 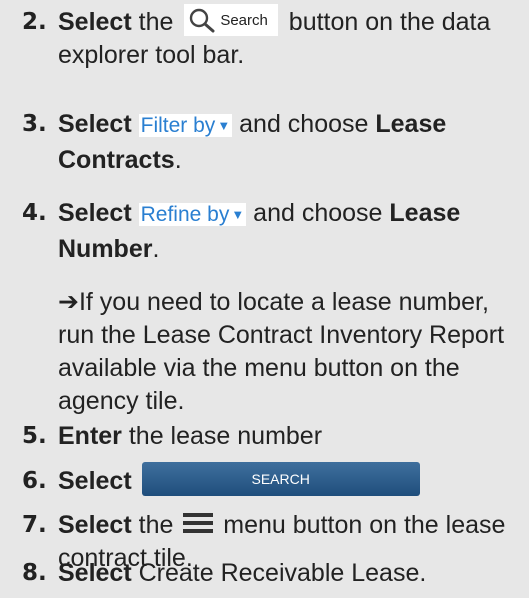 I want to click on hamburger-menu-icon, so click(x=198, y=523).